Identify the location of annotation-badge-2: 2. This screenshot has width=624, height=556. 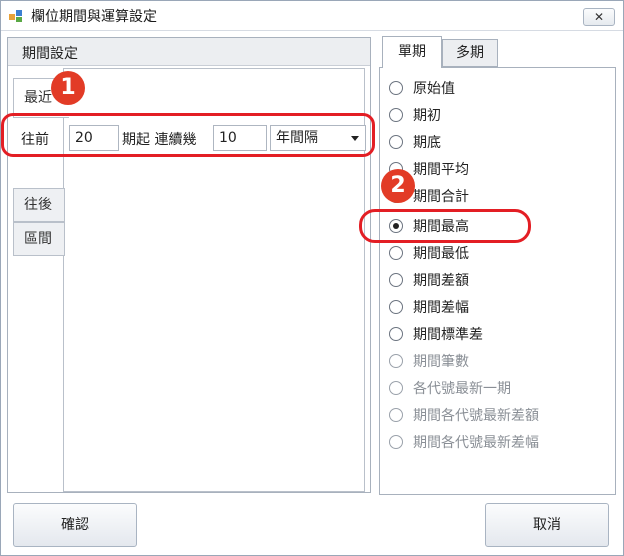
(398, 186).